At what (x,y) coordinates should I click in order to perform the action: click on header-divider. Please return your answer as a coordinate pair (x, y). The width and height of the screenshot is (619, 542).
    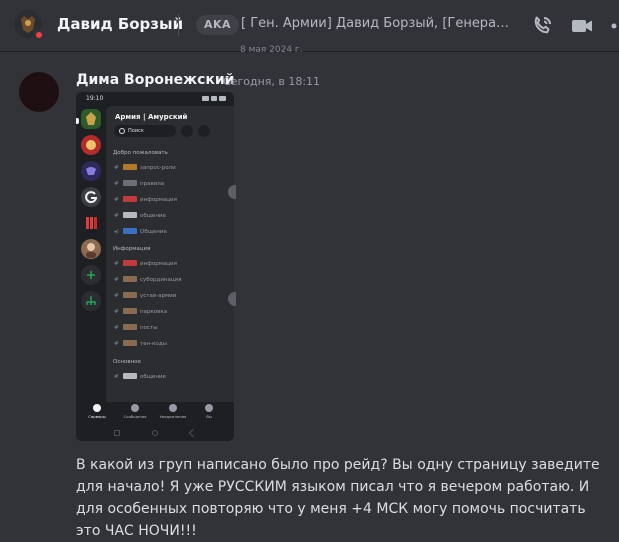
    Looking at the image, I should click on (178, 25).